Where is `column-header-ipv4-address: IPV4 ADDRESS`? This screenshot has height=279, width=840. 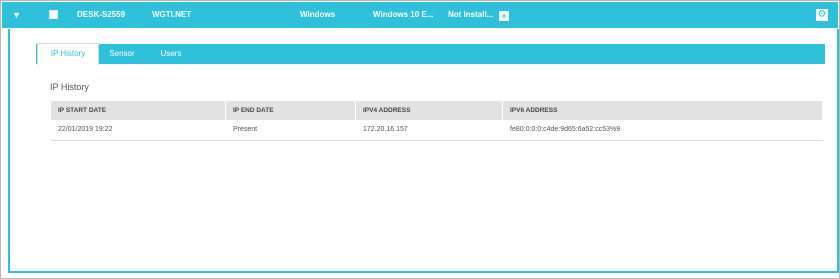
column-header-ipv4-address: IPV4 ADDRESS is located at coordinates (429, 110).